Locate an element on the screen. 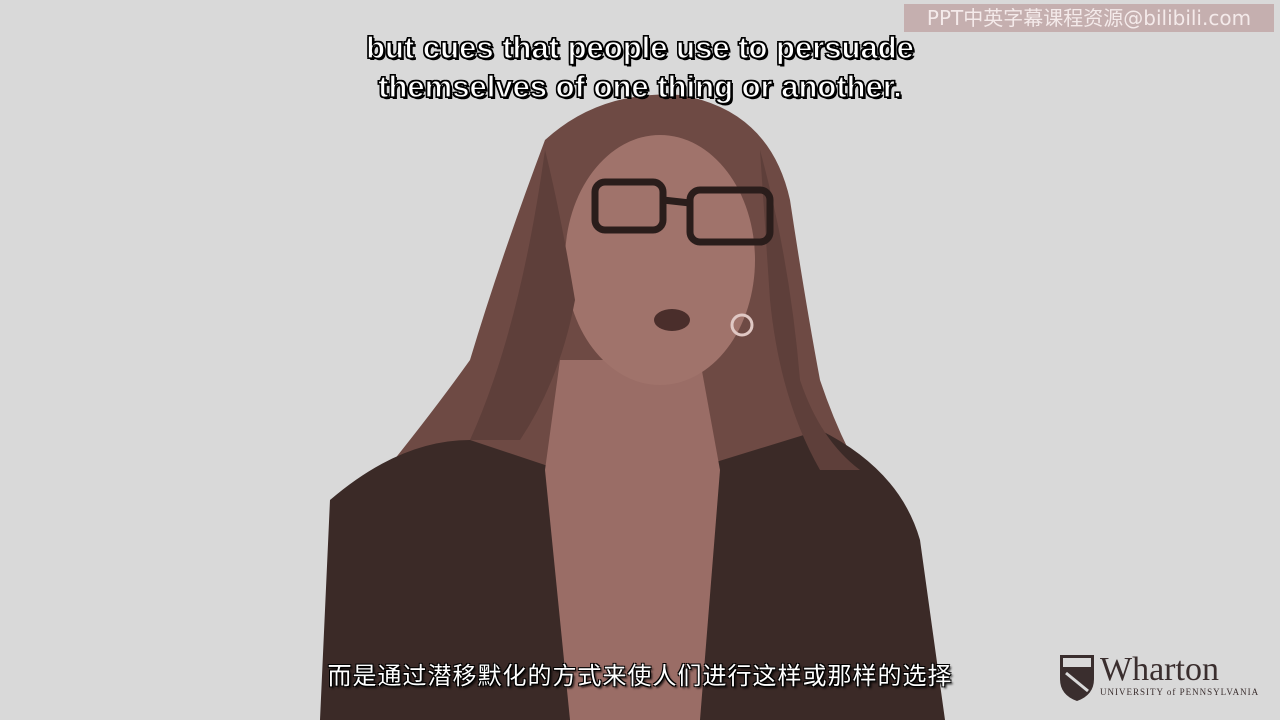 This screenshot has height=720, width=1280. wharton-logo: Wharton UNIVERSITY of PENNSYLVANIA is located at coordinates (1162, 675).